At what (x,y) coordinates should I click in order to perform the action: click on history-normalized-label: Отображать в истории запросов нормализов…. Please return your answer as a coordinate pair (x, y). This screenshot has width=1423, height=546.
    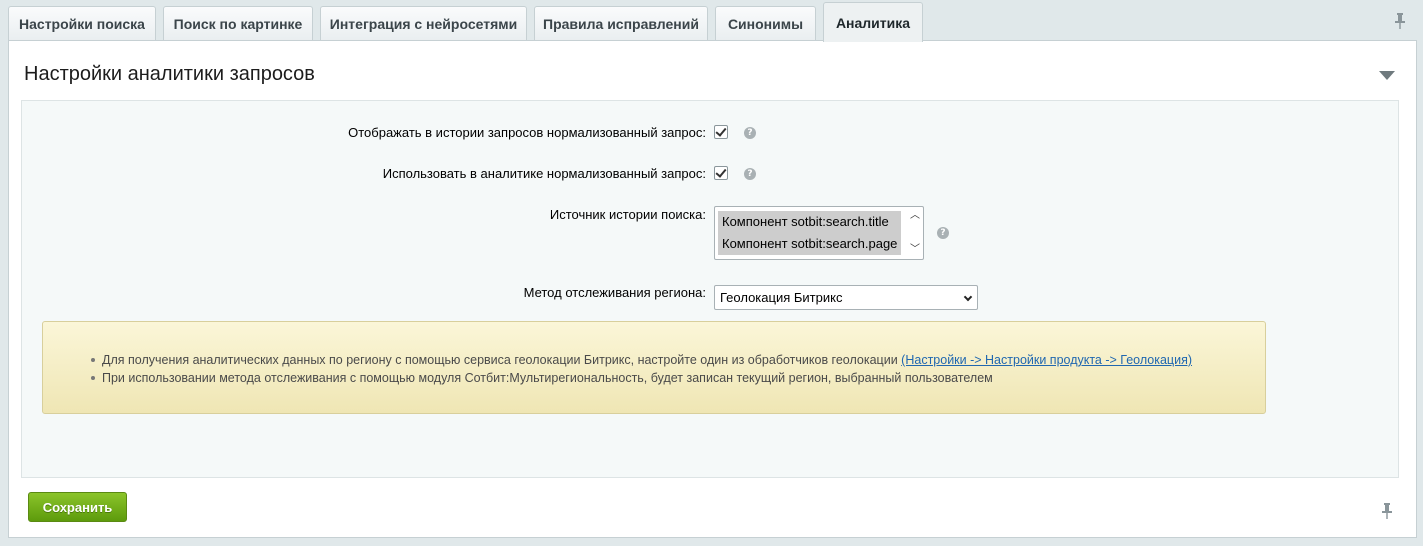
    Looking at the image, I should click on (527, 132).